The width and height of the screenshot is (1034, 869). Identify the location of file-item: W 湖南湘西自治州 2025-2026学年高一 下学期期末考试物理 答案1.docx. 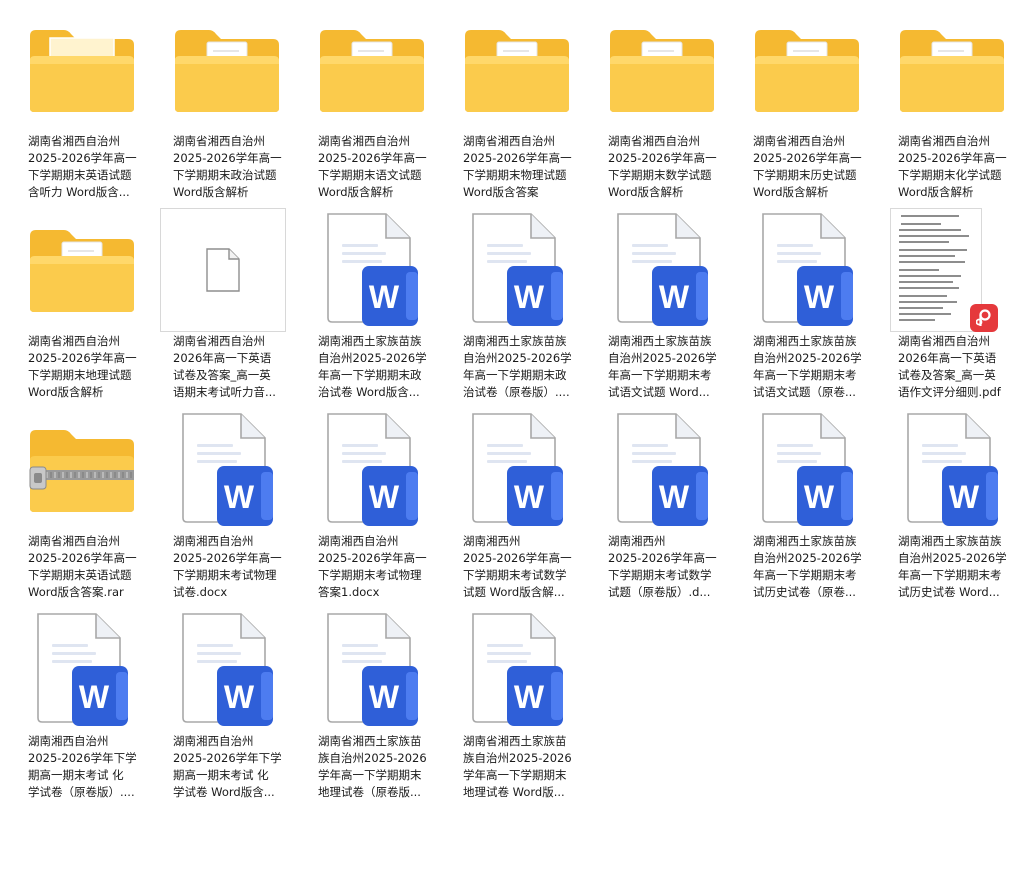
(372, 509).